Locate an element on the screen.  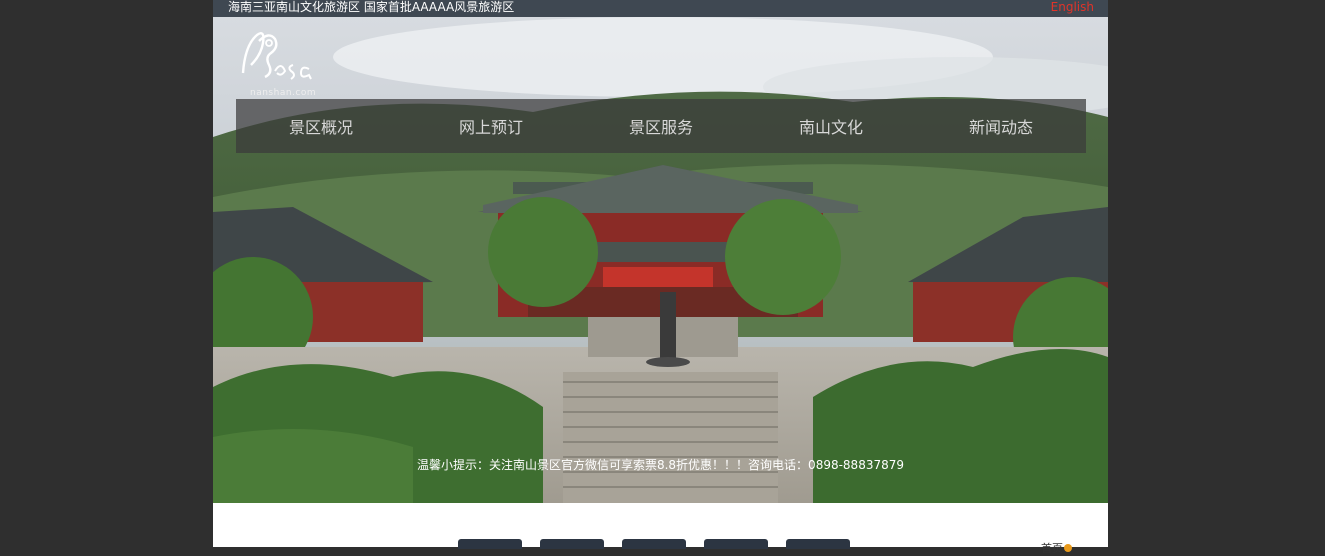
english-link: English is located at coordinates (1072, 7).